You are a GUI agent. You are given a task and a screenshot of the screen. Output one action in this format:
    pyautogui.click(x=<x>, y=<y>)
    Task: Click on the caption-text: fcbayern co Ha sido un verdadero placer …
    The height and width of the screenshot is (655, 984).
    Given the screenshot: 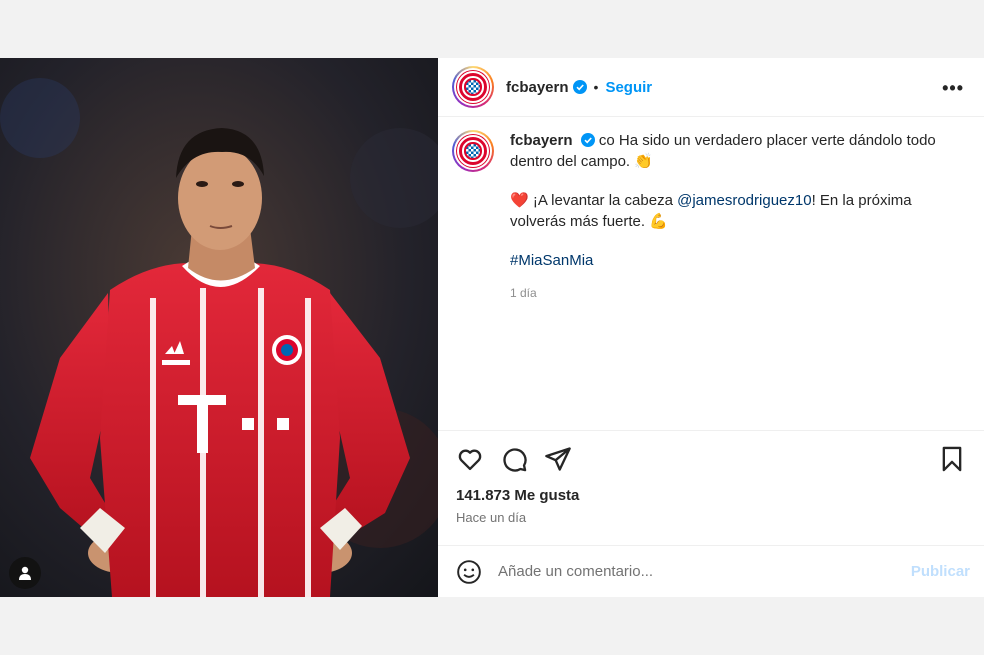 What is the action you would take?
    pyautogui.click(x=732, y=217)
    